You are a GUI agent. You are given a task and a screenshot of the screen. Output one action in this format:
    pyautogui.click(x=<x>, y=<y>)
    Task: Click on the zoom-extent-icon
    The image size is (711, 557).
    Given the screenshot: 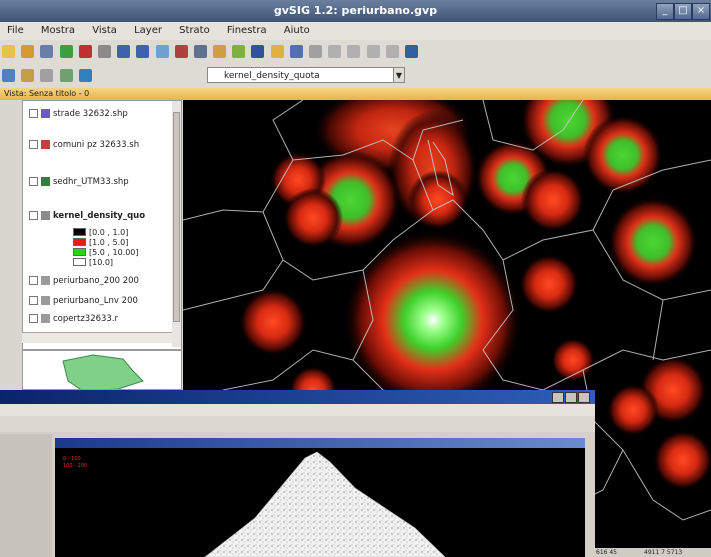 What is the action you would take?
    pyautogui.click(x=162, y=51)
    